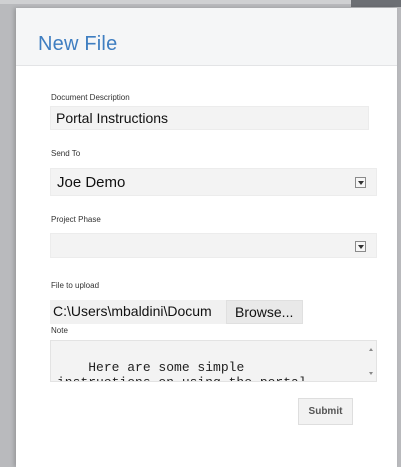 The height and width of the screenshot is (467, 401). Describe the element at coordinates (75, 285) in the screenshot. I see `file-label: File to upload` at that location.